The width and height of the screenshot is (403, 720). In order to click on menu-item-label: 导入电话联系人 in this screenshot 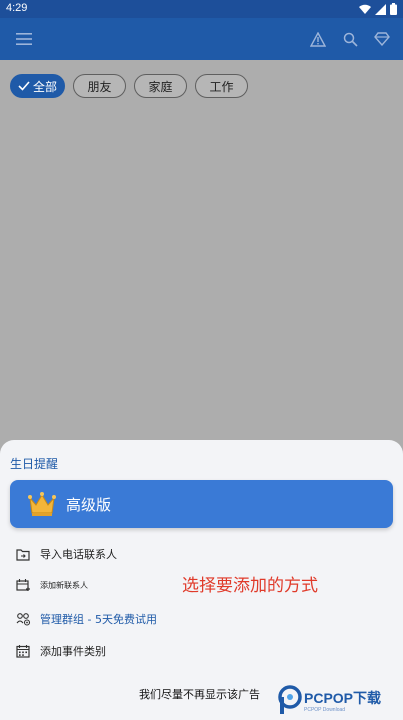, I will do `click(78, 554)`.